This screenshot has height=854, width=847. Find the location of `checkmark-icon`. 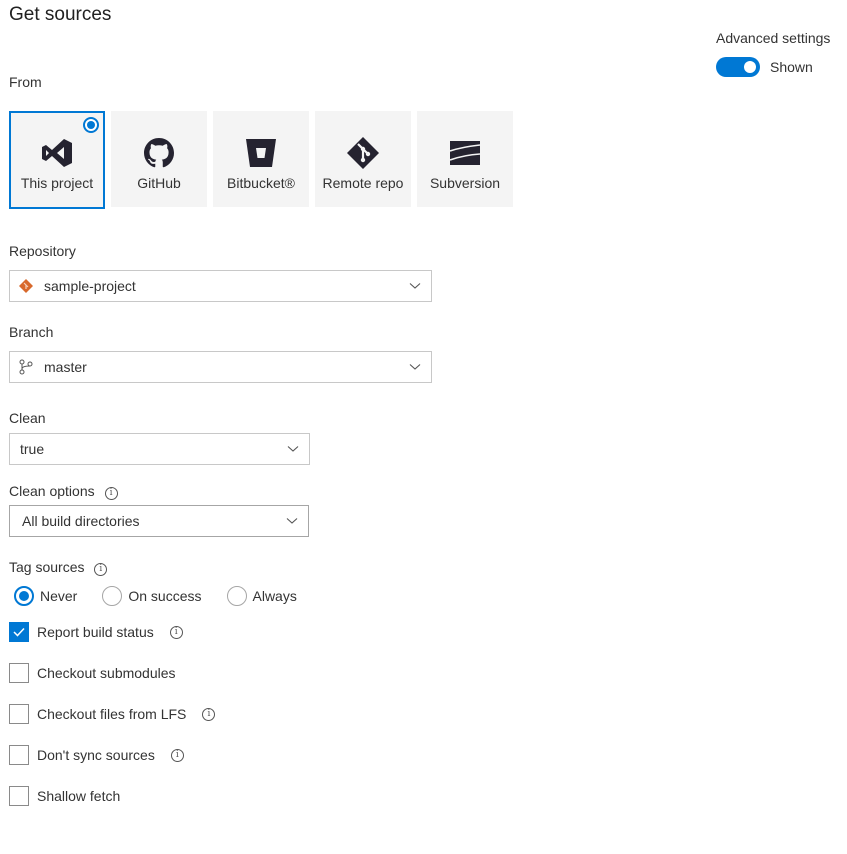

checkmark-icon is located at coordinates (19, 632).